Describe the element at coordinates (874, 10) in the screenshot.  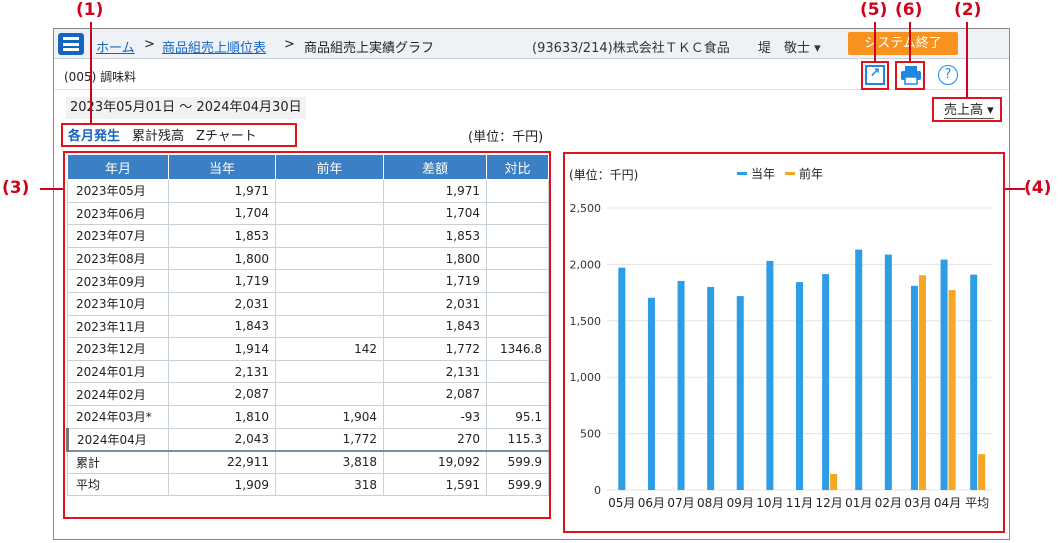
I see `callout-5: (5)` at that location.